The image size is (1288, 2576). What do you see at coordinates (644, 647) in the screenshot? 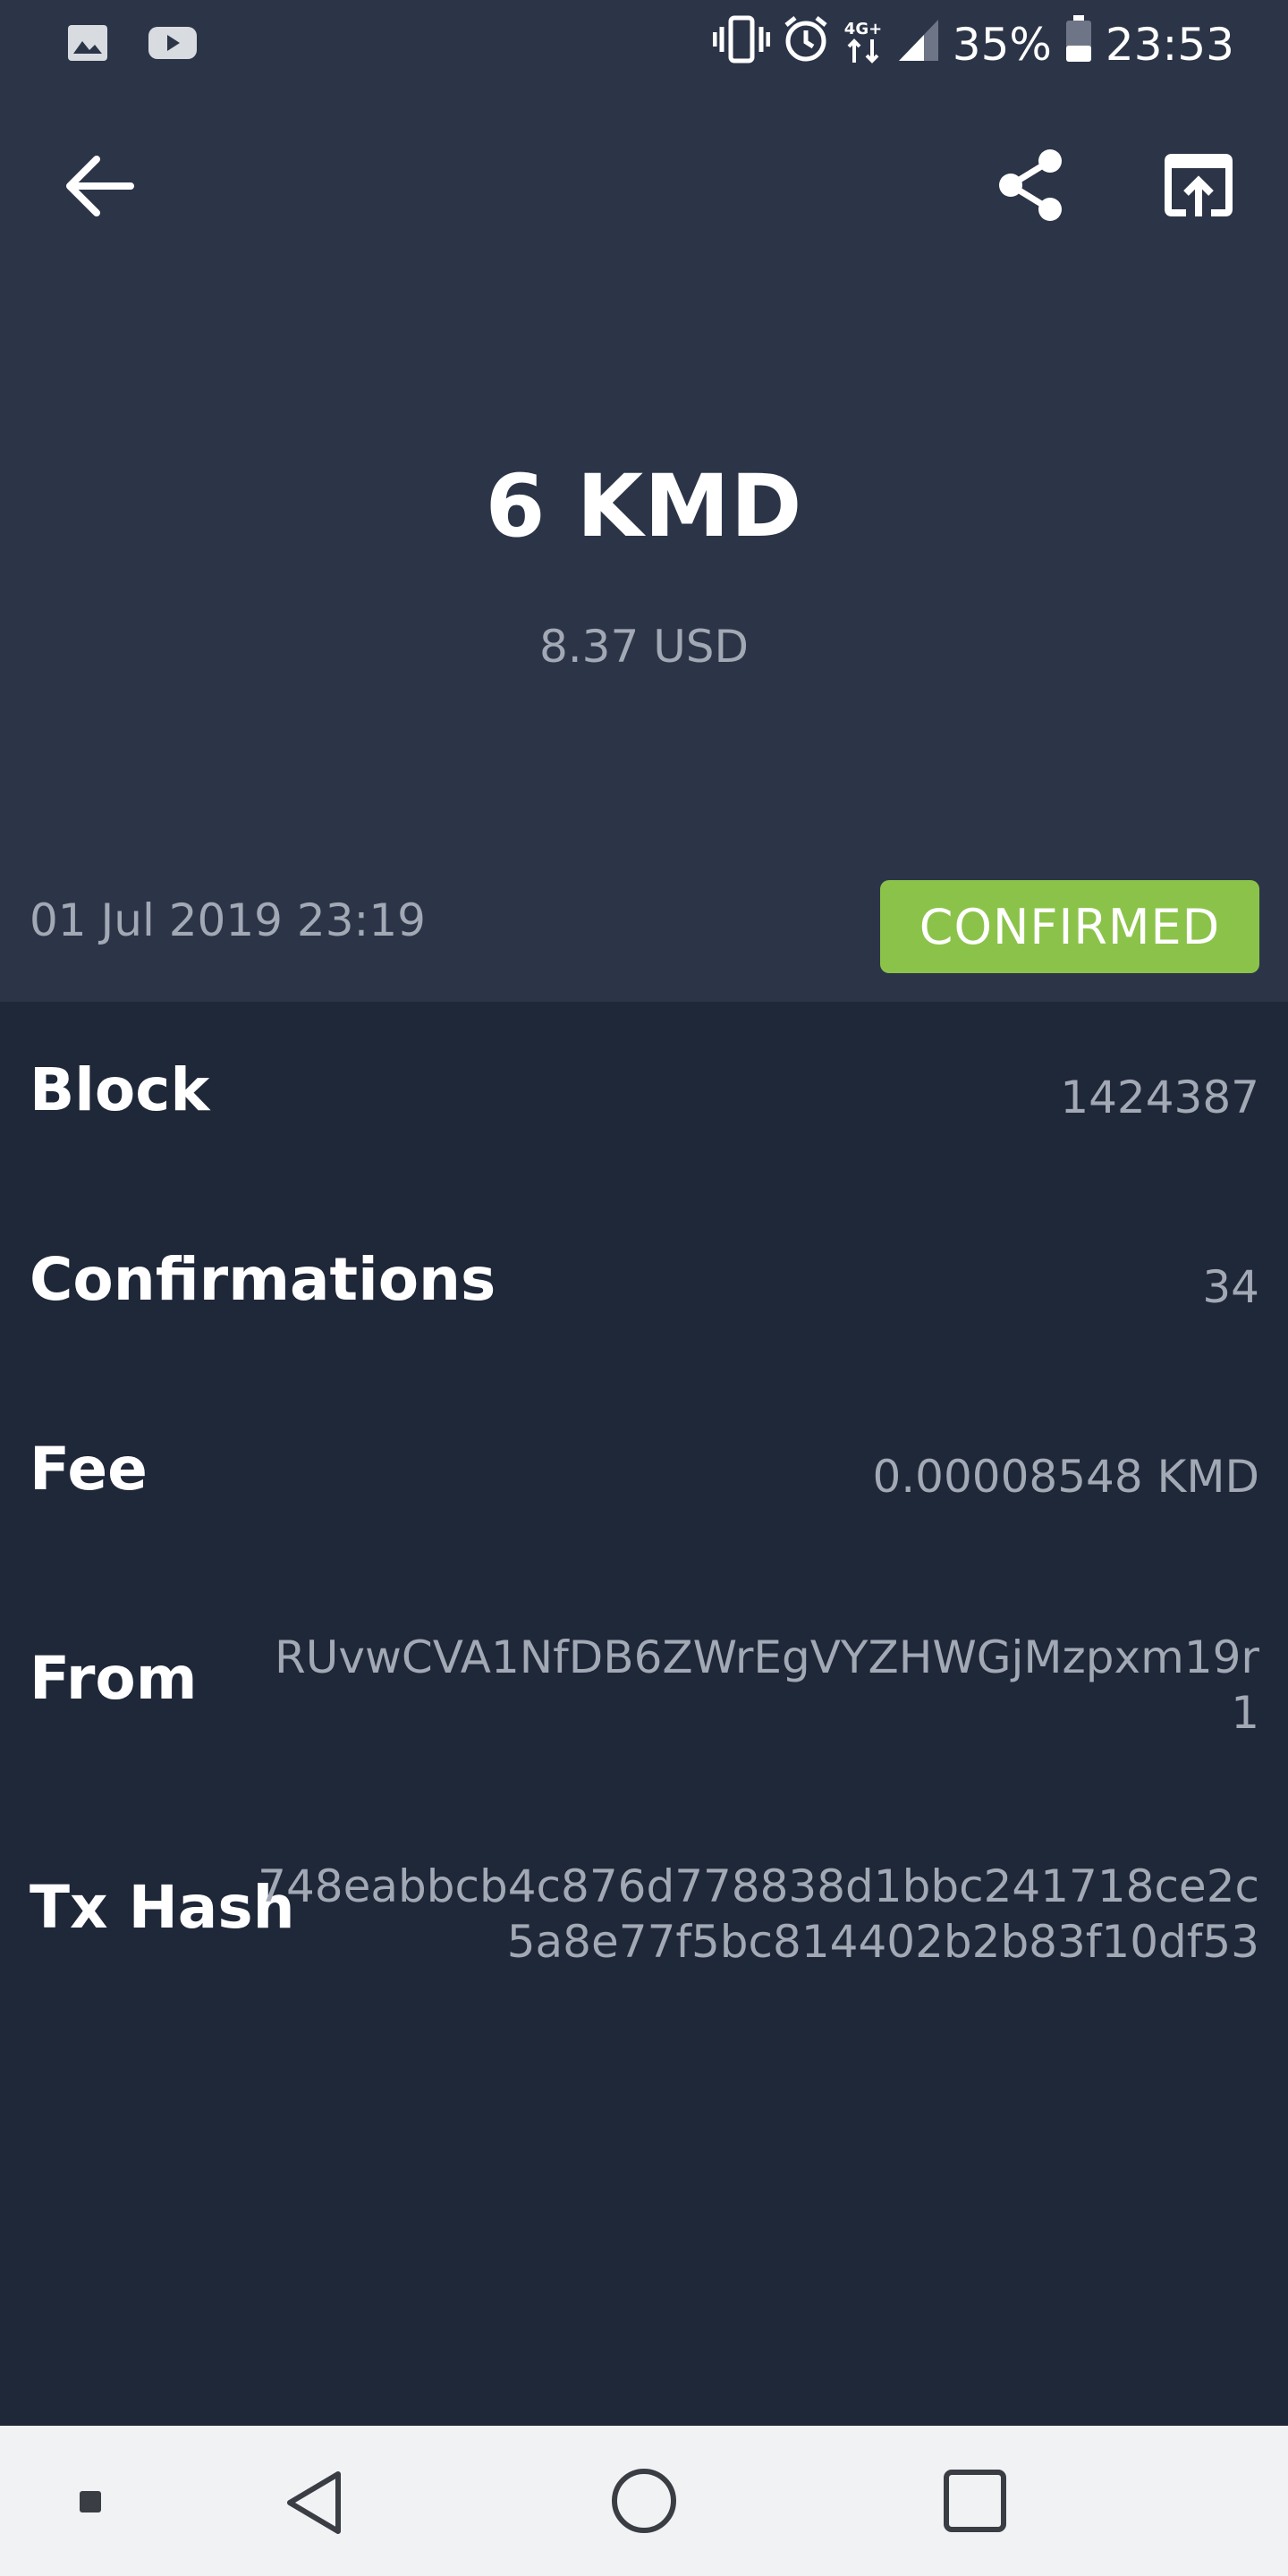
I see `fiat-amount: 8.37 USD` at bounding box center [644, 647].